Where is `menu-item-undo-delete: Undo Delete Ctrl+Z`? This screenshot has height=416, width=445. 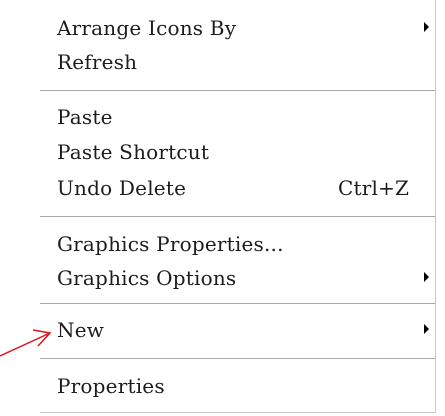 menu-item-undo-delete: Undo Delete Ctrl+Z is located at coordinates (237, 189).